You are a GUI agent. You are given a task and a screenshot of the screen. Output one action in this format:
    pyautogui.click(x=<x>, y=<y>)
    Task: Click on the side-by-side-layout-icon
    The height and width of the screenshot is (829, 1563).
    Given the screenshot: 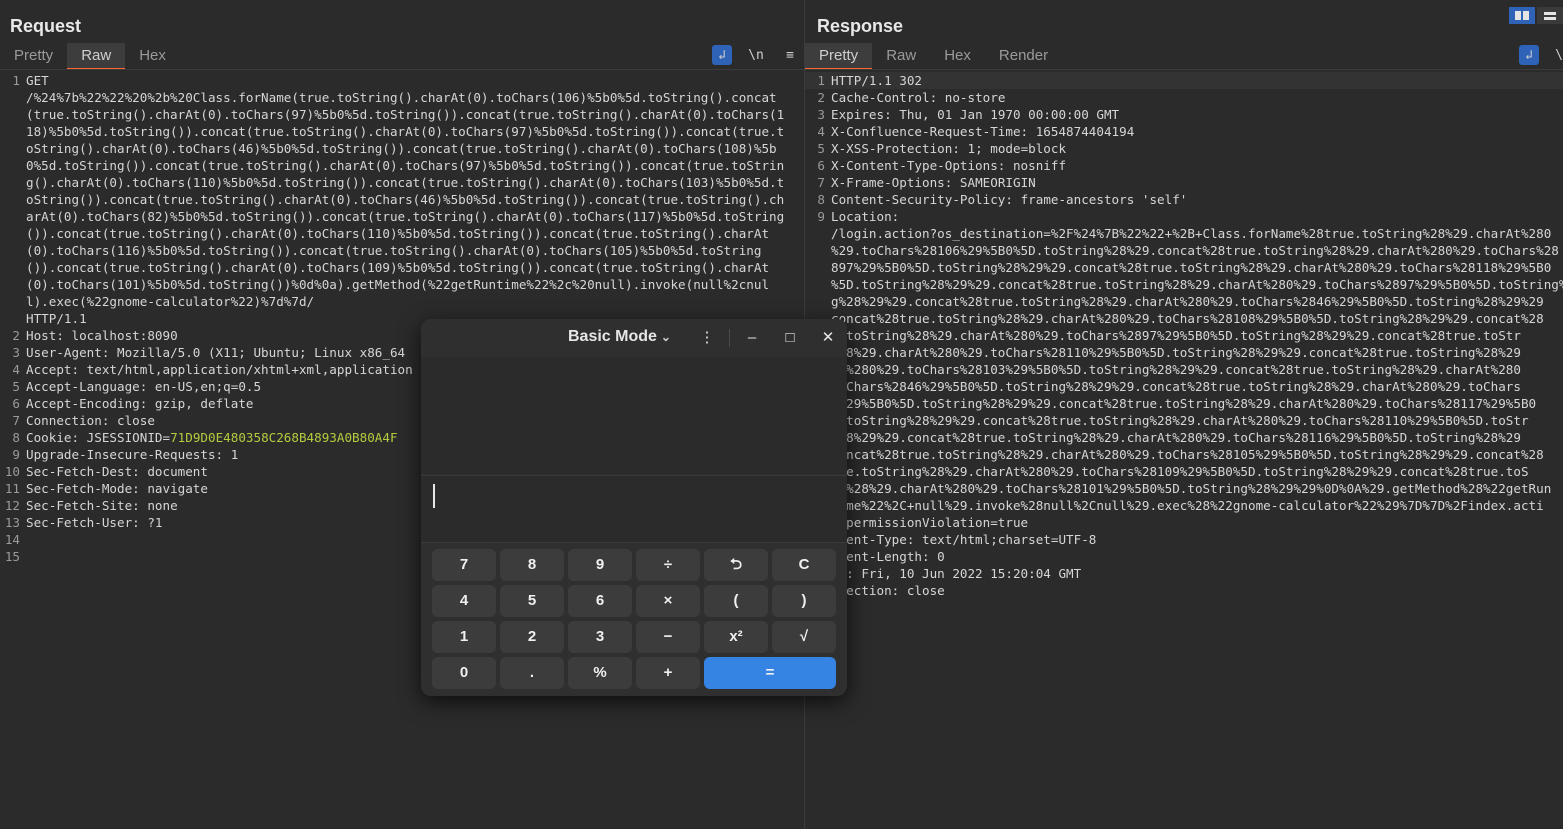 What is the action you would take?
    pyautogui.click(x=1522, y=15)
    